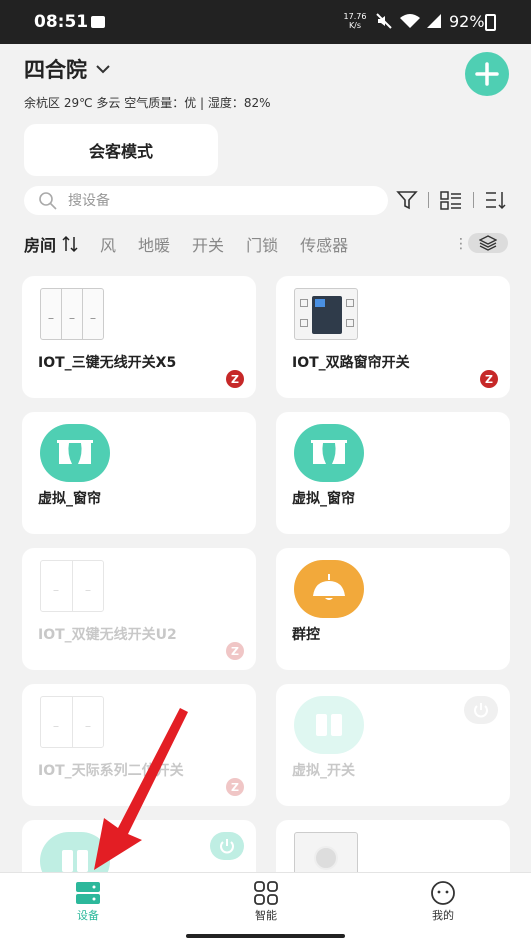 This screenshot has width=531, height=944. Describe the element at coordinates (107, 363) in the screenshot. I see `device-name: IOT_三键无线开关X5` at that location.